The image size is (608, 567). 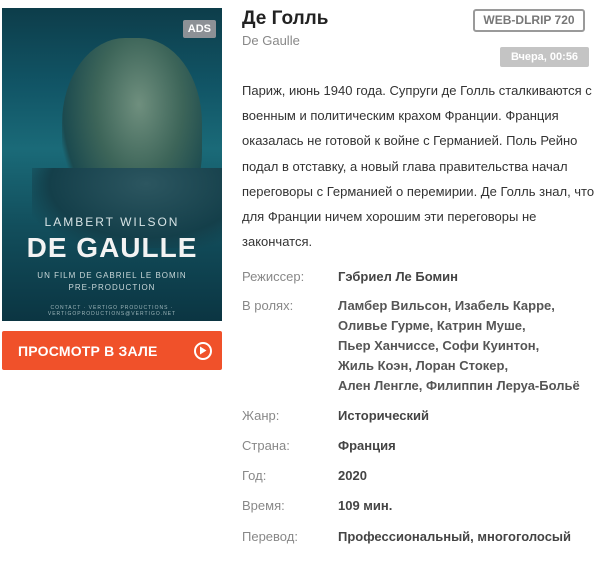 What do you see at coordinates (266, 445) in the screenshot?
I see `country-label: Страна:` at bounding box center [266, 445].